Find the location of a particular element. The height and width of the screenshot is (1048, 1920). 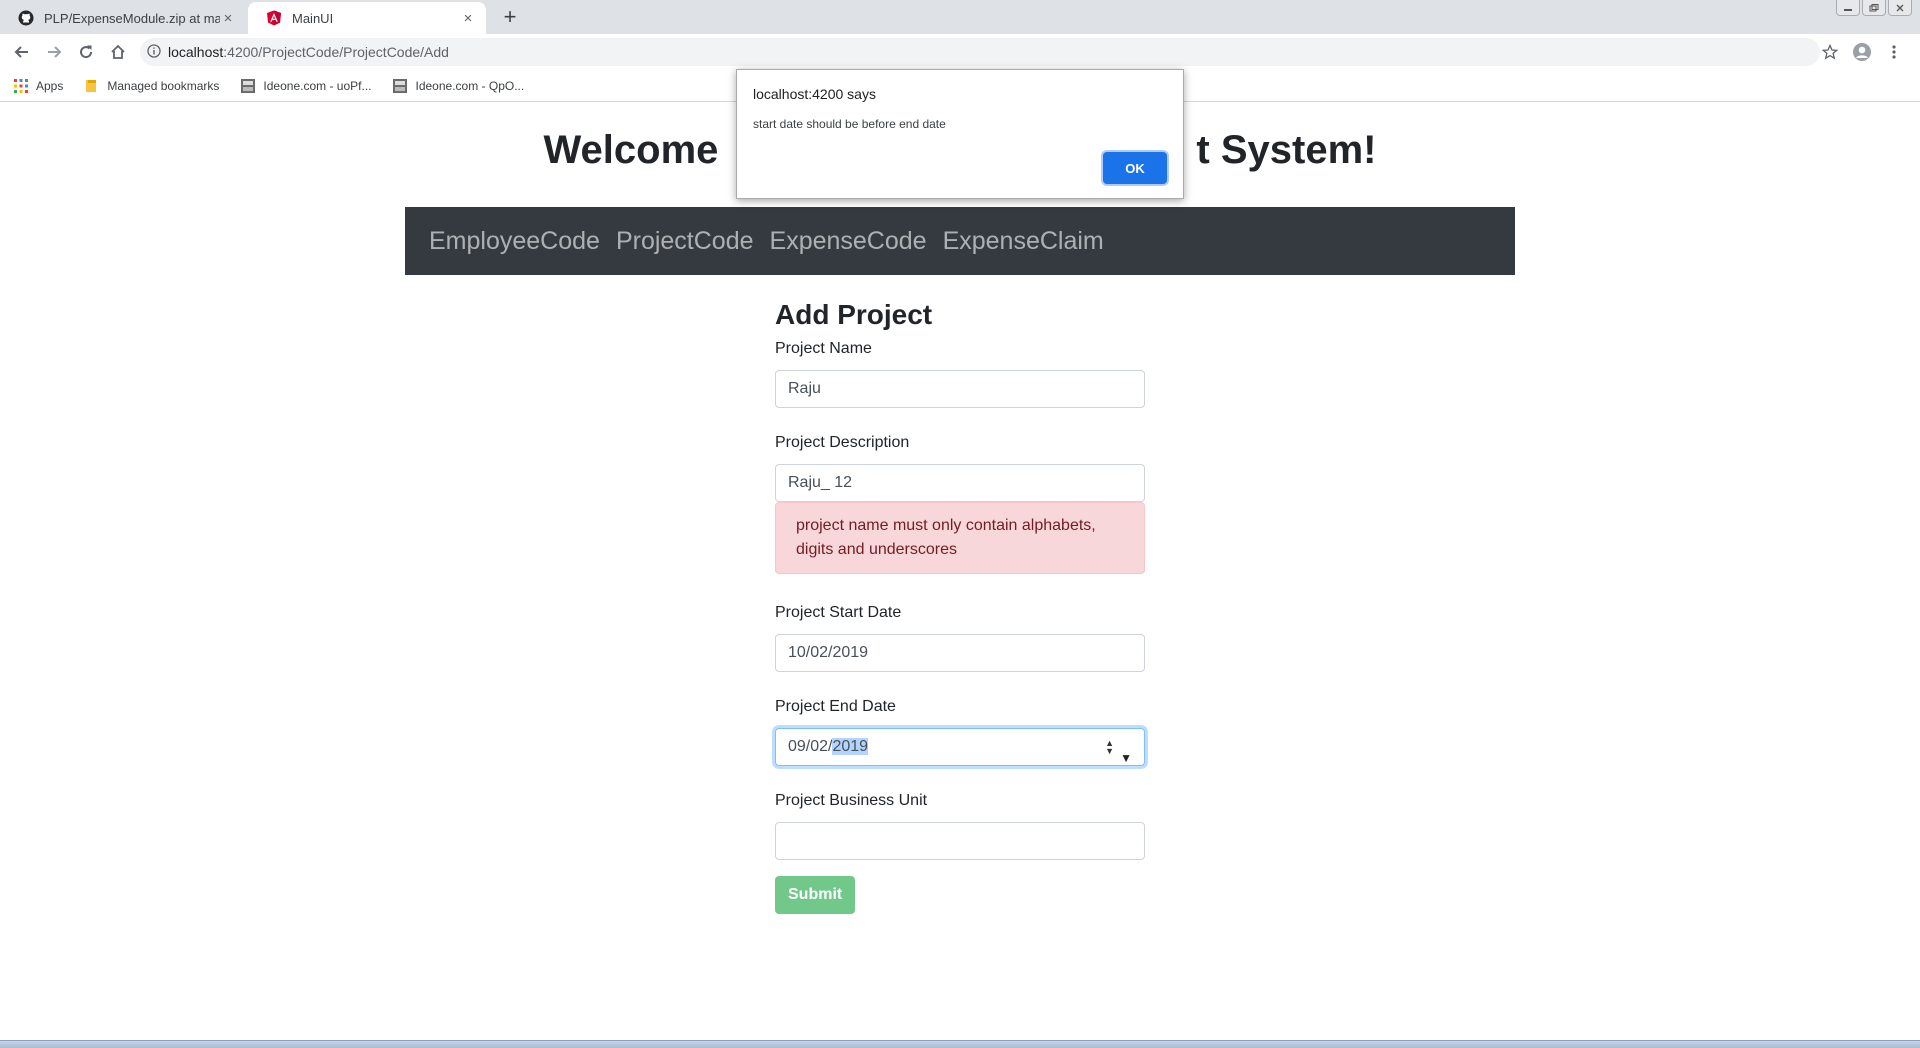

url-host: localhost is located at coordinates (196, 52).